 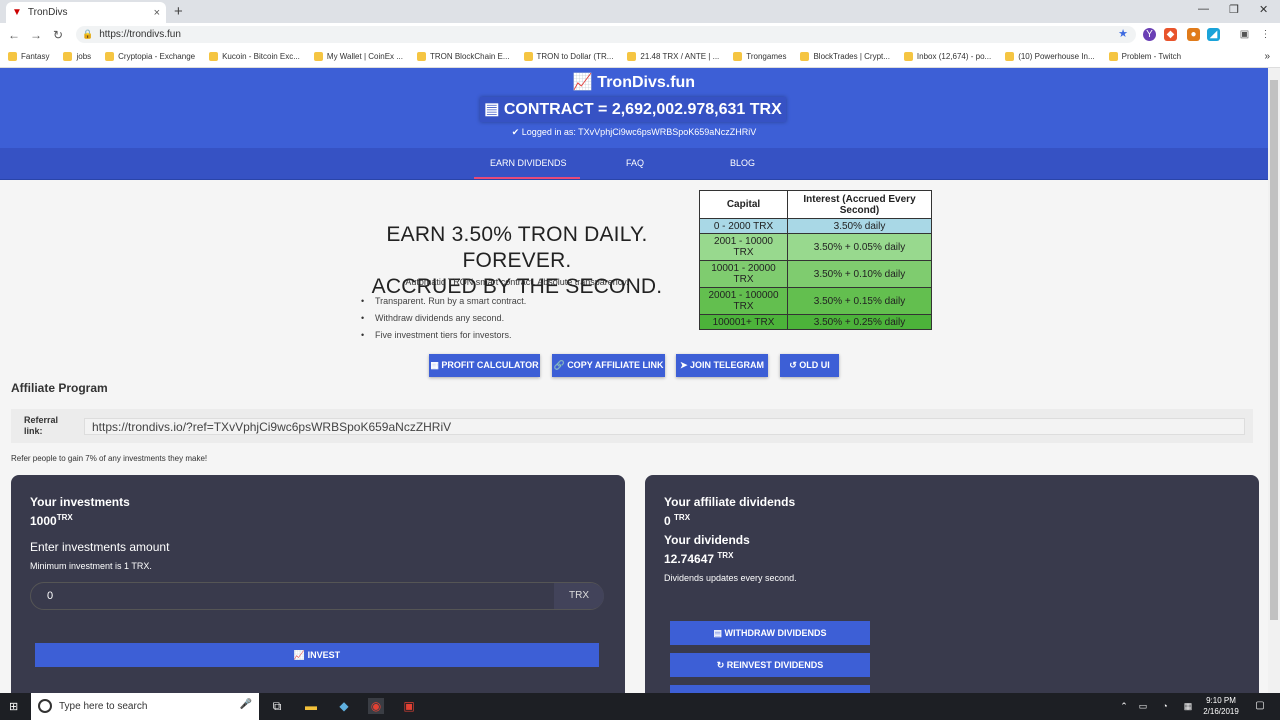 What do you see at coordinates (1203, 9) in the screenshot?
I see `minimize-icon: —` at bounding box center [1203, 9].